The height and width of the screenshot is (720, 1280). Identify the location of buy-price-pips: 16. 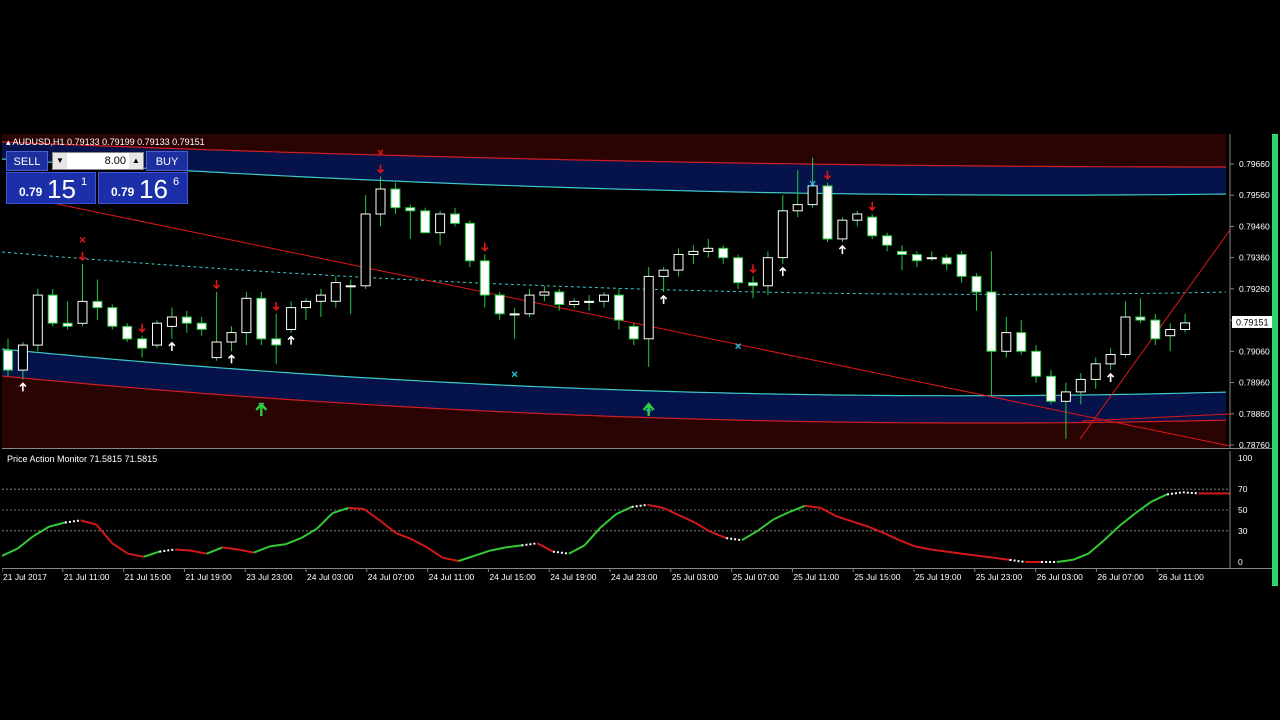
(153, 189).